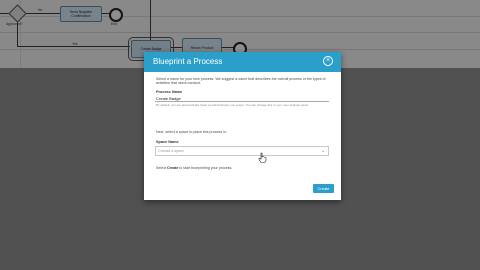  What do you see at coordinates (173, 168) in the screenshot?
I see `create-hint-bold: Create` at bounding box center [173, 168].